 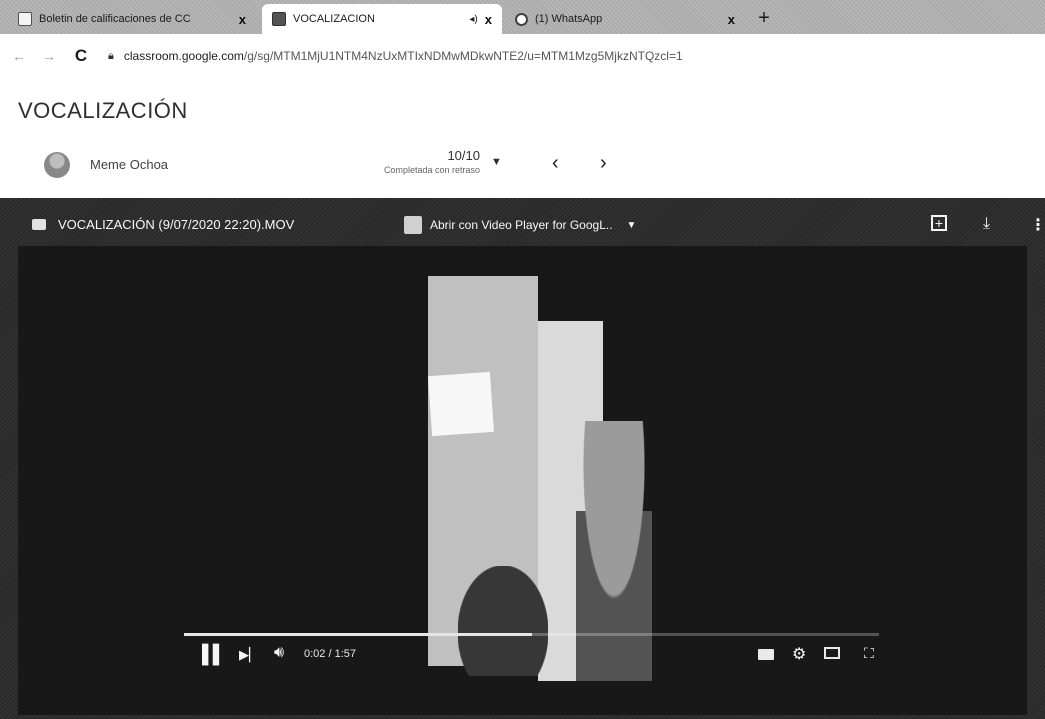 I want to click on audio-playing-icon: ◂), so click(x=473, y=19).